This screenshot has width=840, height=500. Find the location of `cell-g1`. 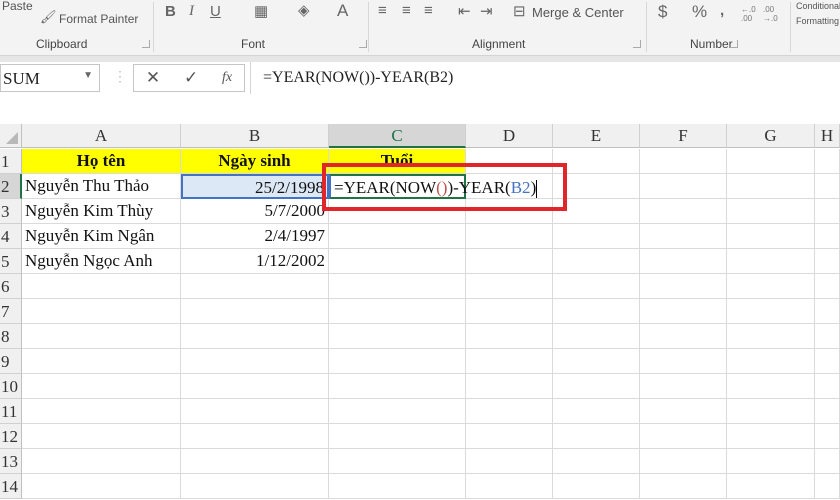

cell-g1 is located at coordinates (771, 161).